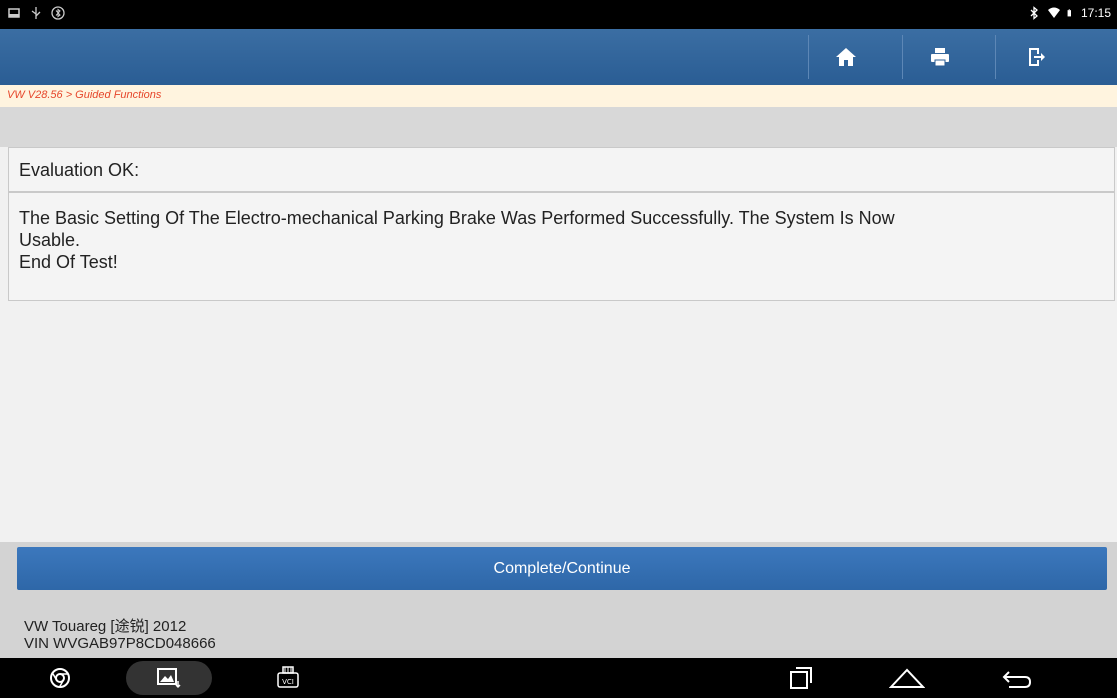 The height and width of the screenshot is (698, 1117). I want to click on chrome-icon, so click(60, 678).